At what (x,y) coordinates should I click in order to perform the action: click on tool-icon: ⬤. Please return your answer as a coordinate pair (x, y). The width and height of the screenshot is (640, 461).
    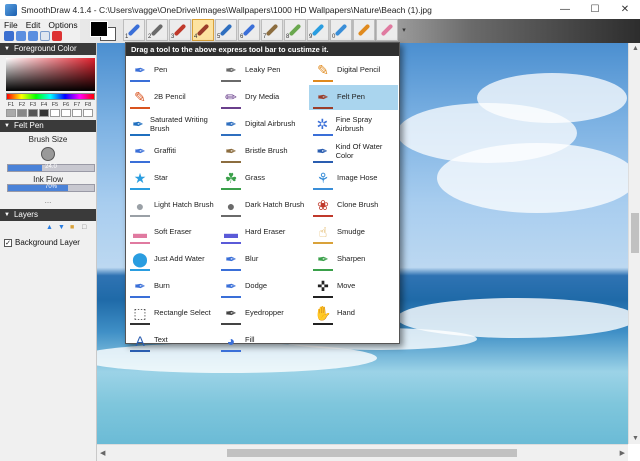
    Looking at the image, I should click on (140, 260).